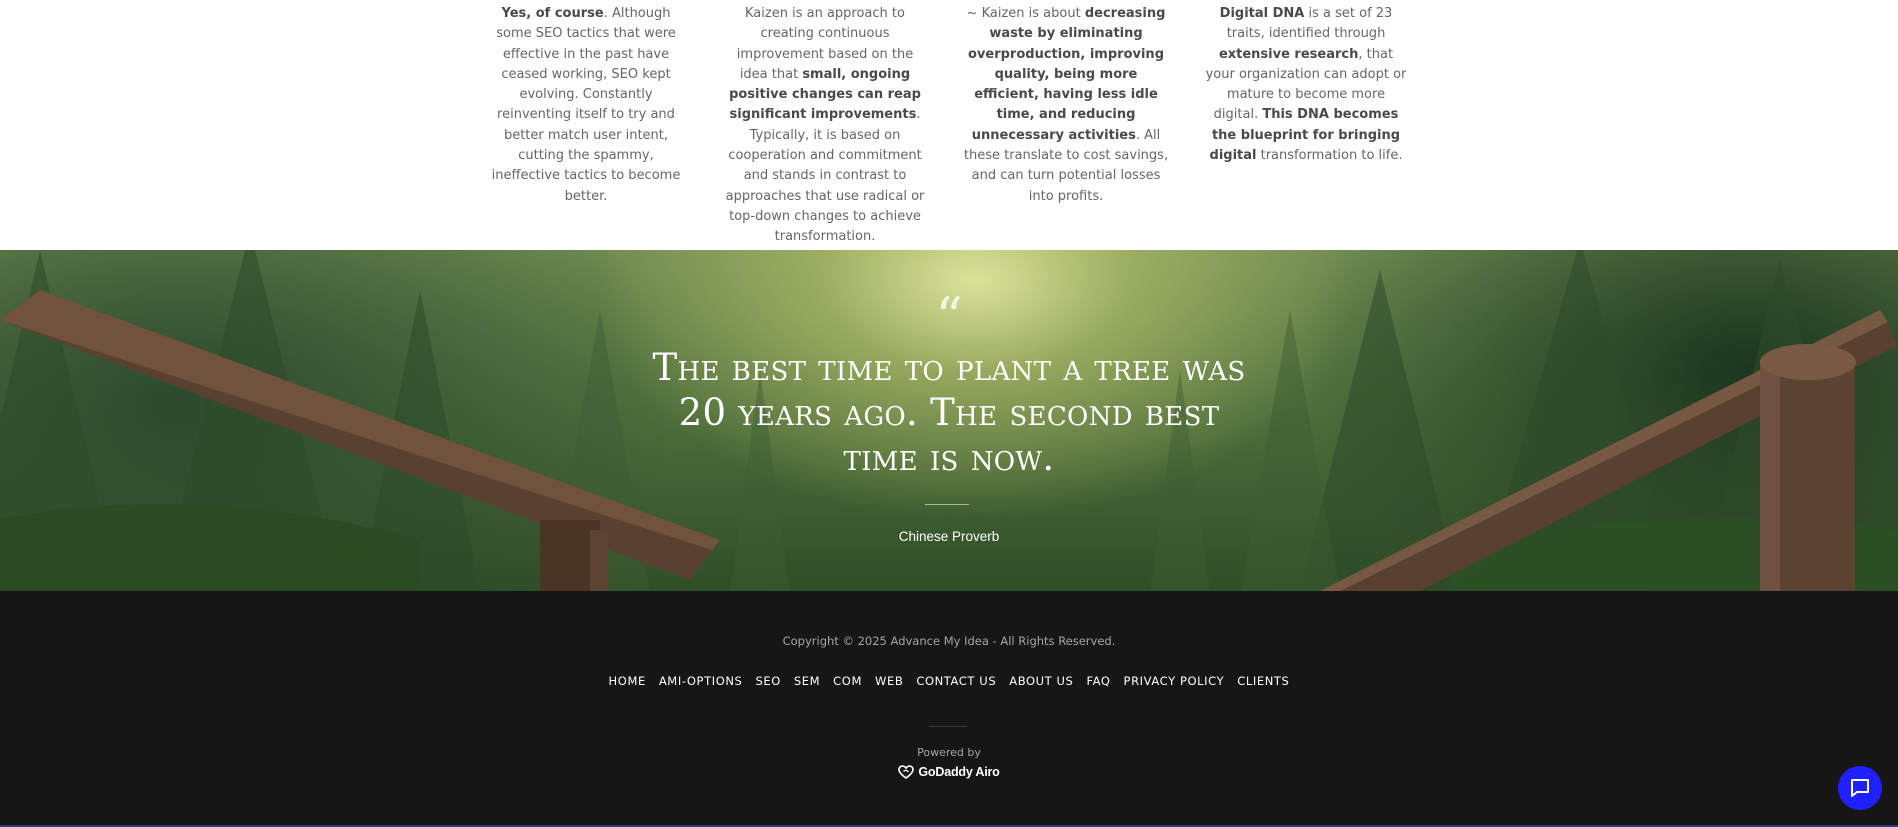  I want to click on quote-mark-icon: “, so click(949, 317).